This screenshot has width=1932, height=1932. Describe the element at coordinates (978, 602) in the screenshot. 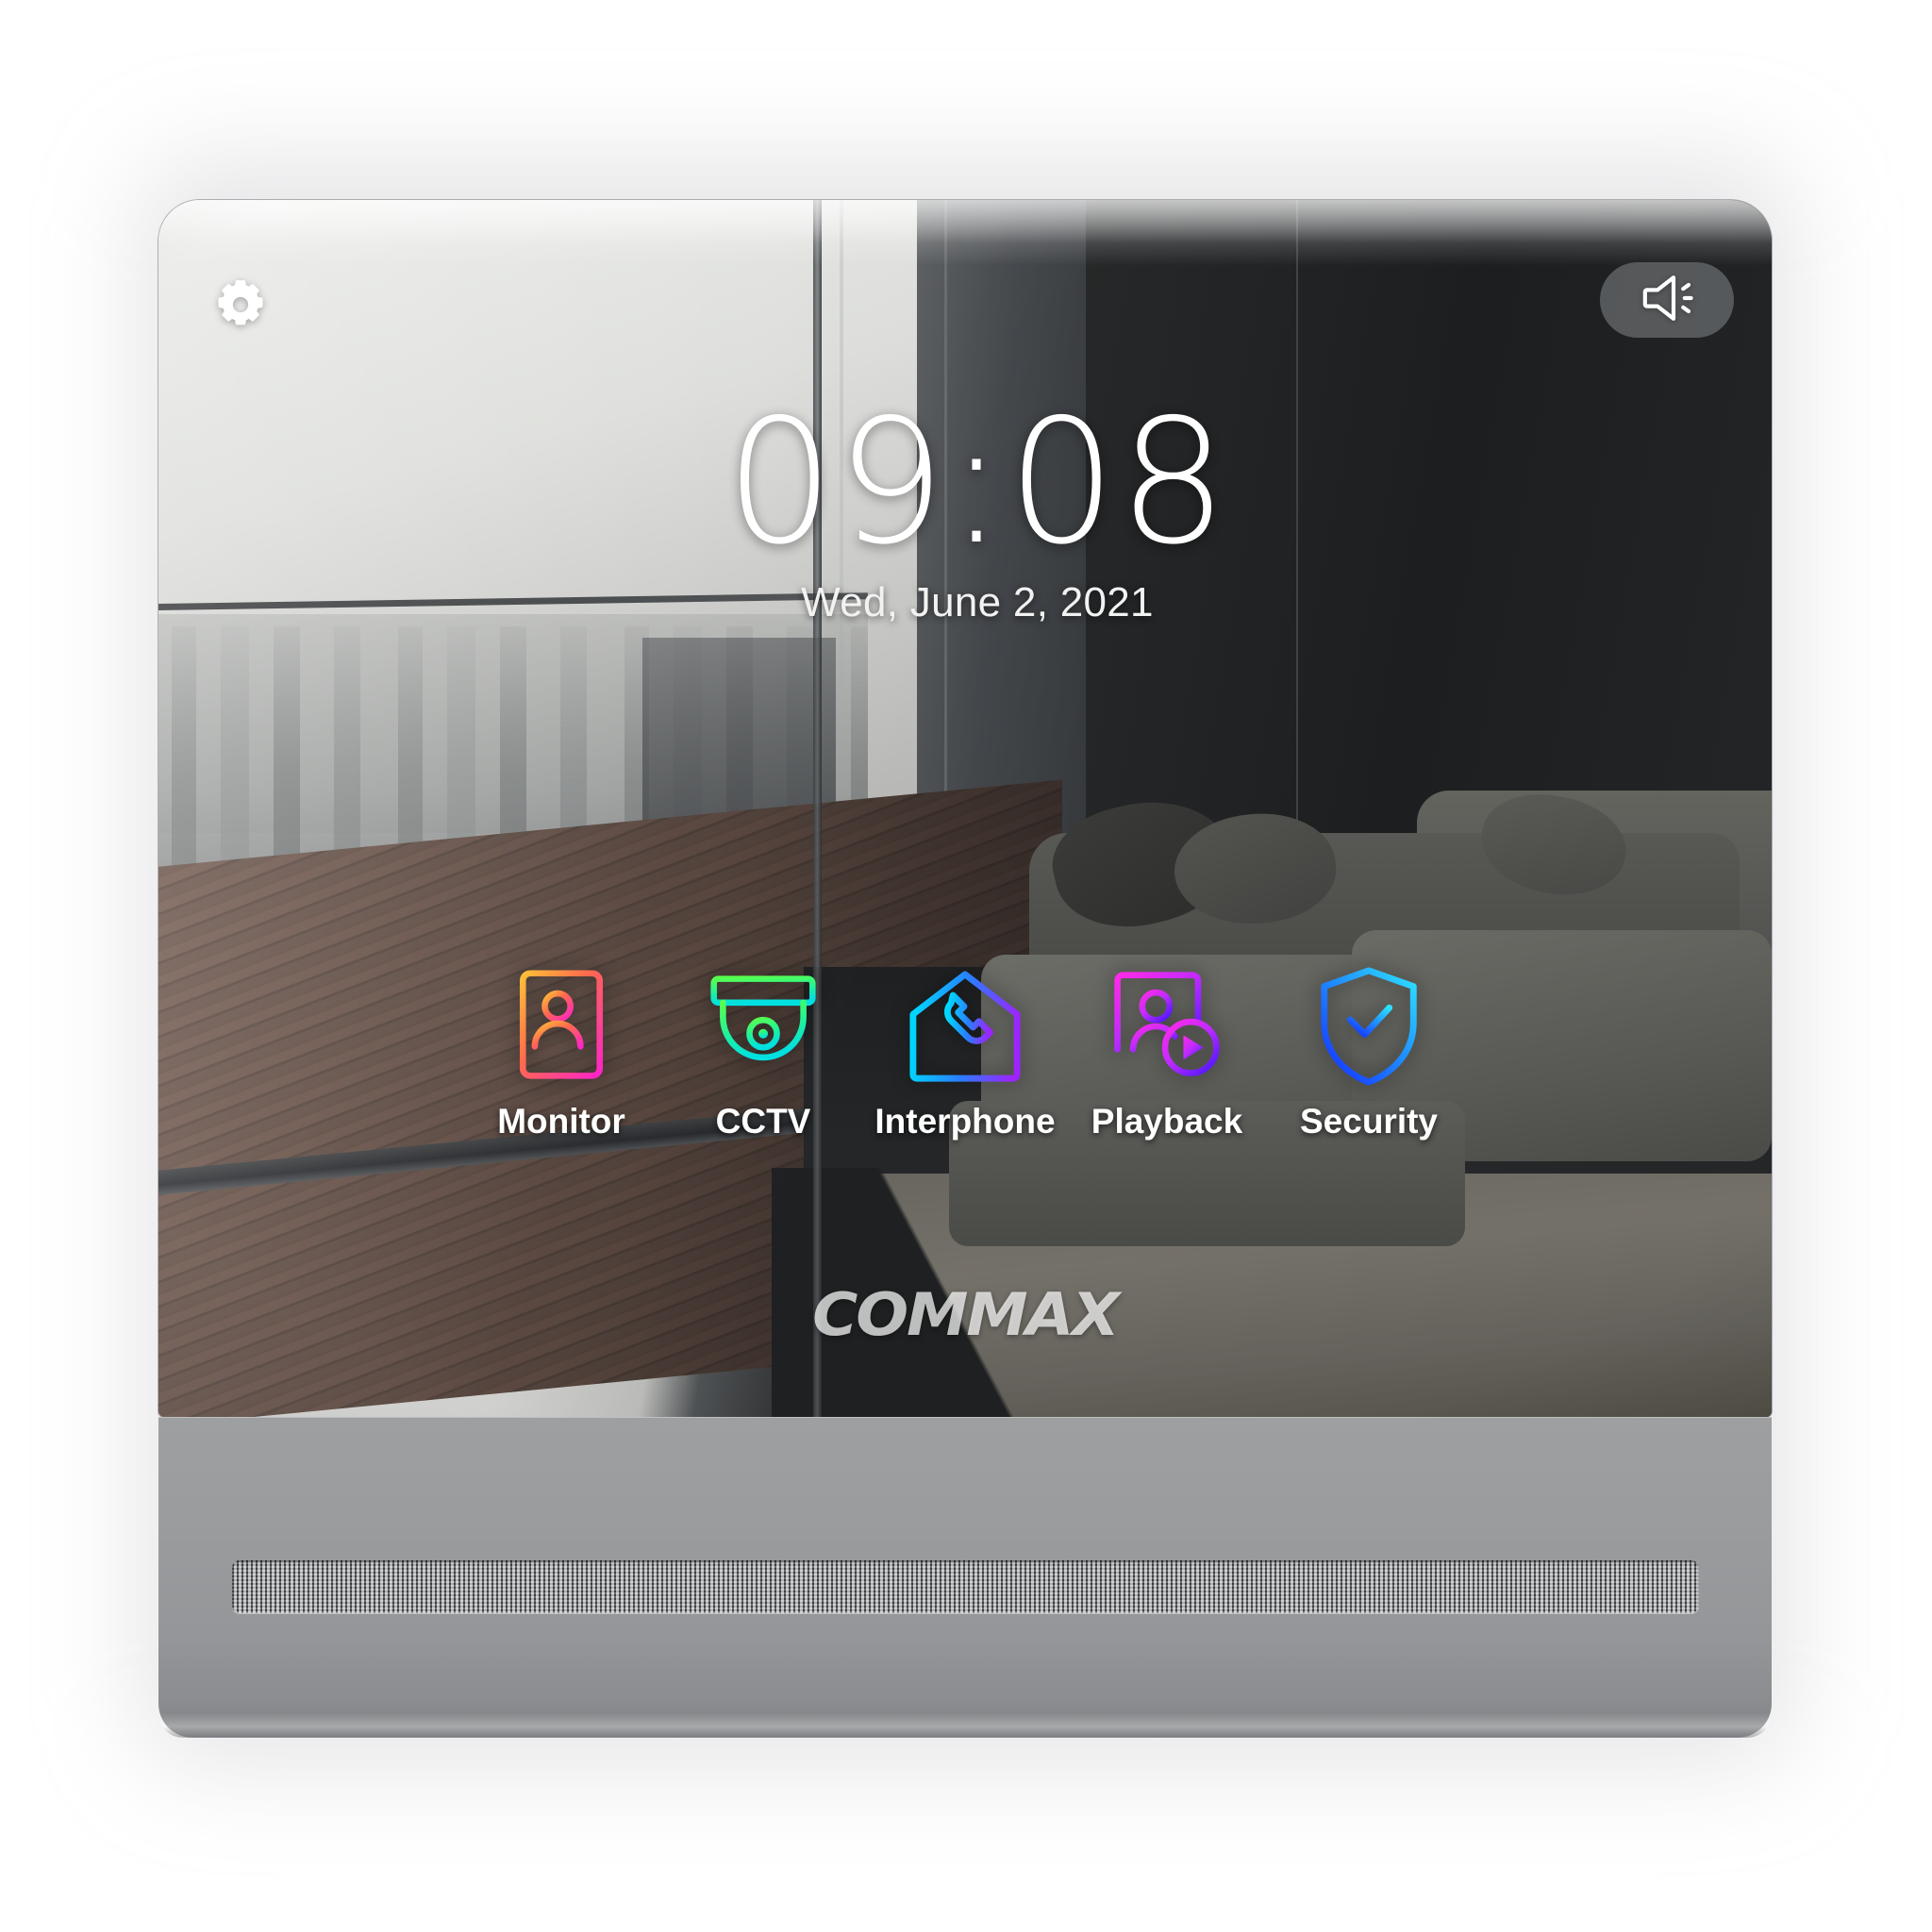

I see `clock-date: Wed, June 2, 2021` at that location.